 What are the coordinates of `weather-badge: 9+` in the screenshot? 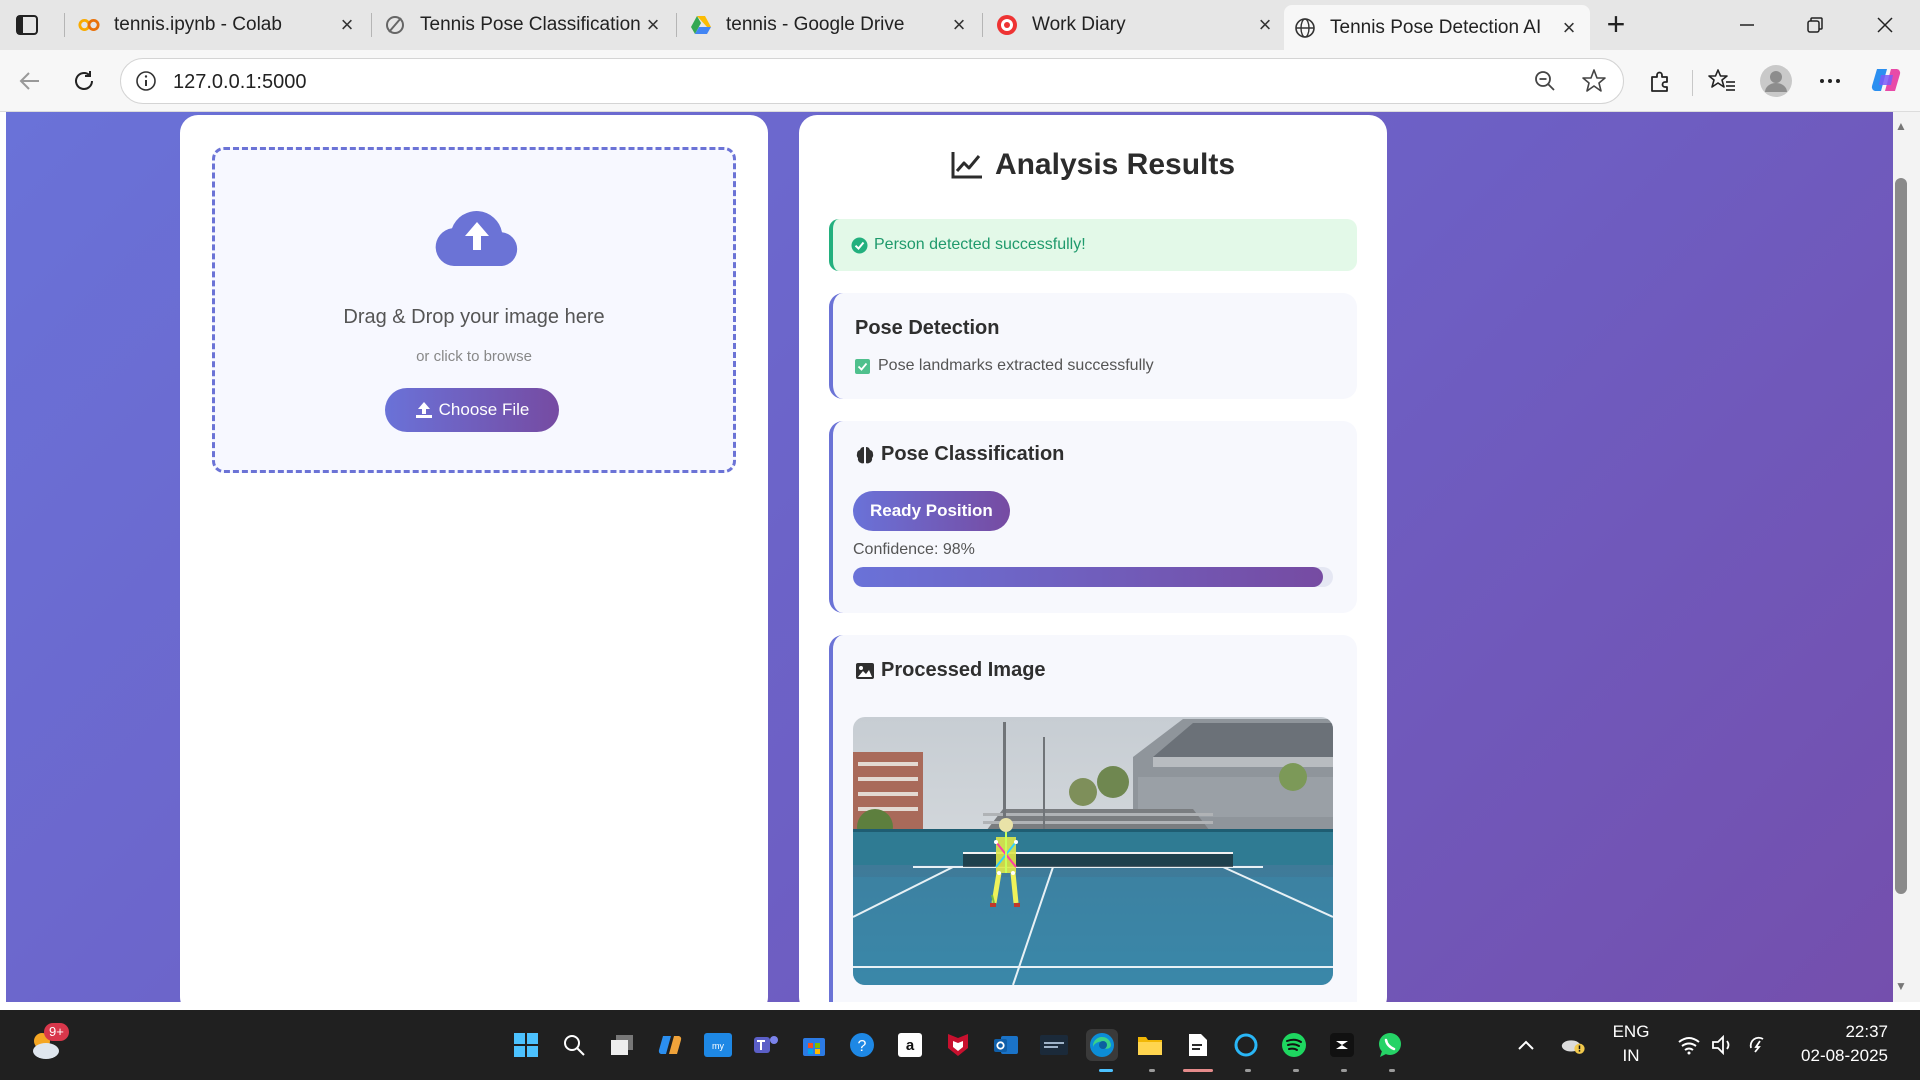 It's located at (56, 1032).